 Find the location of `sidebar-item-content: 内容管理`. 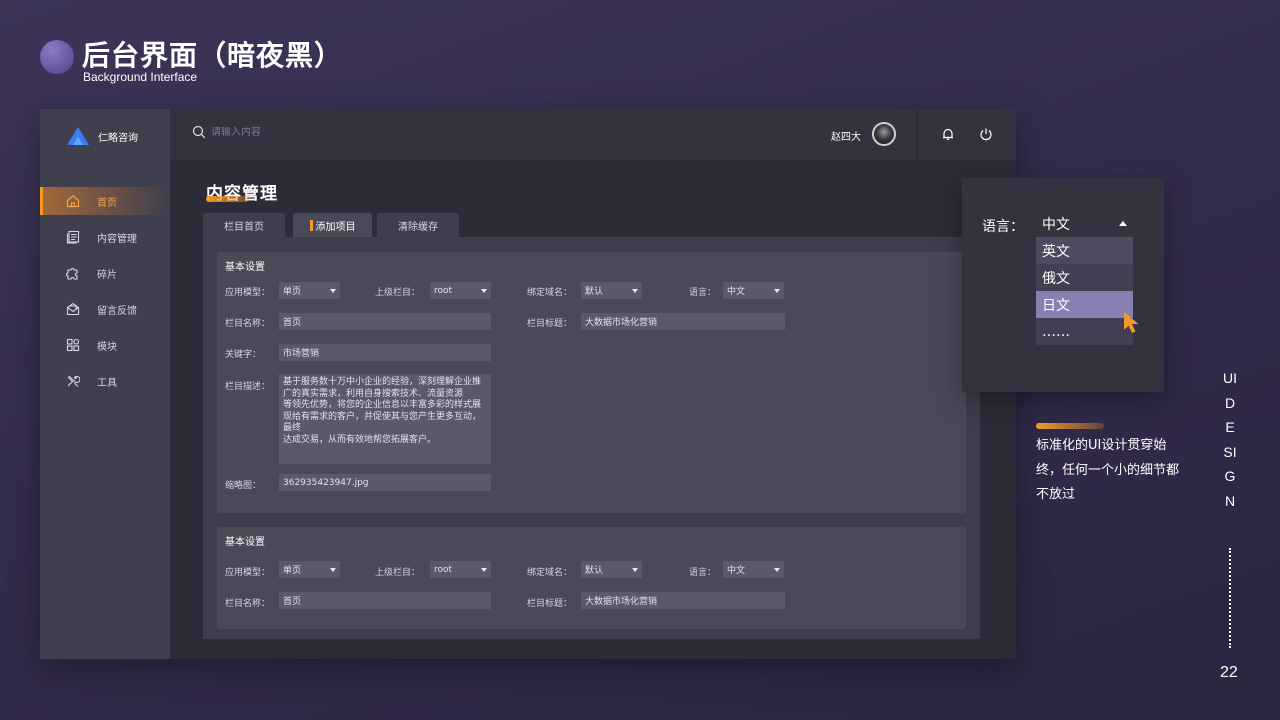

sidebar-item-content: 内容管理 is located at coordinates (105, 237).